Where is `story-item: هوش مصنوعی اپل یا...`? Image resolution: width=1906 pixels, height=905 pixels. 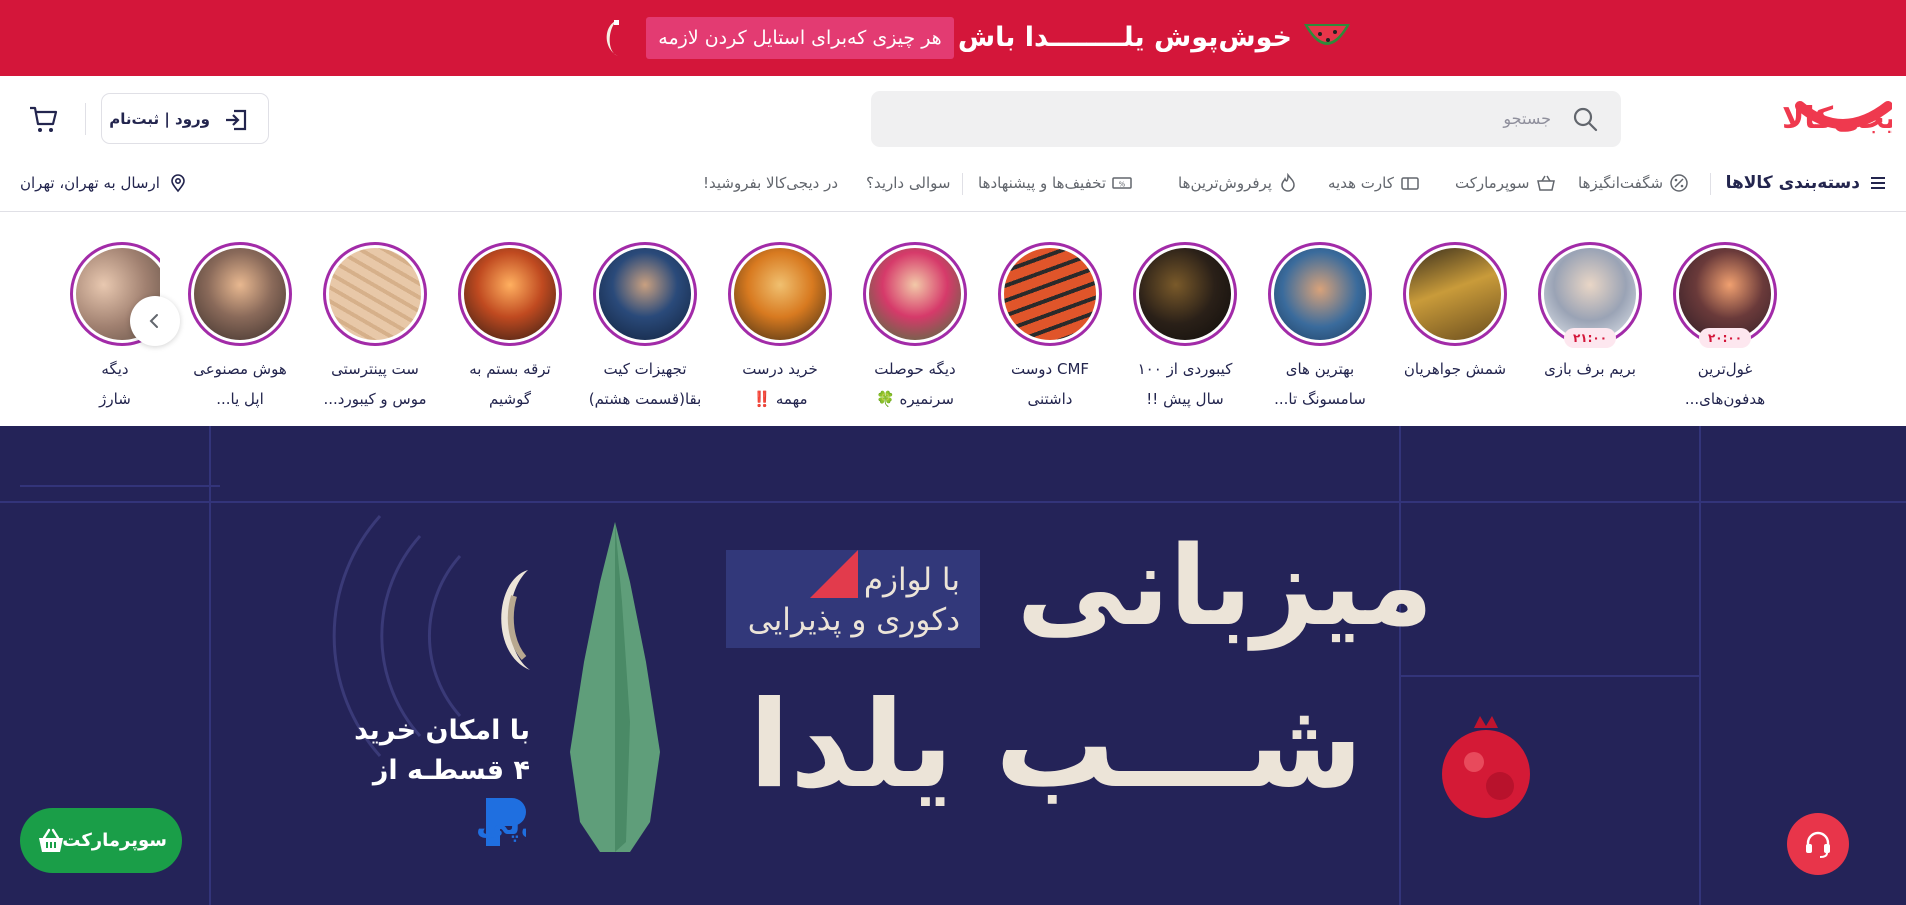 story-item: هوش مصنوعی اپل یا... is located at coordinates (240, 325).